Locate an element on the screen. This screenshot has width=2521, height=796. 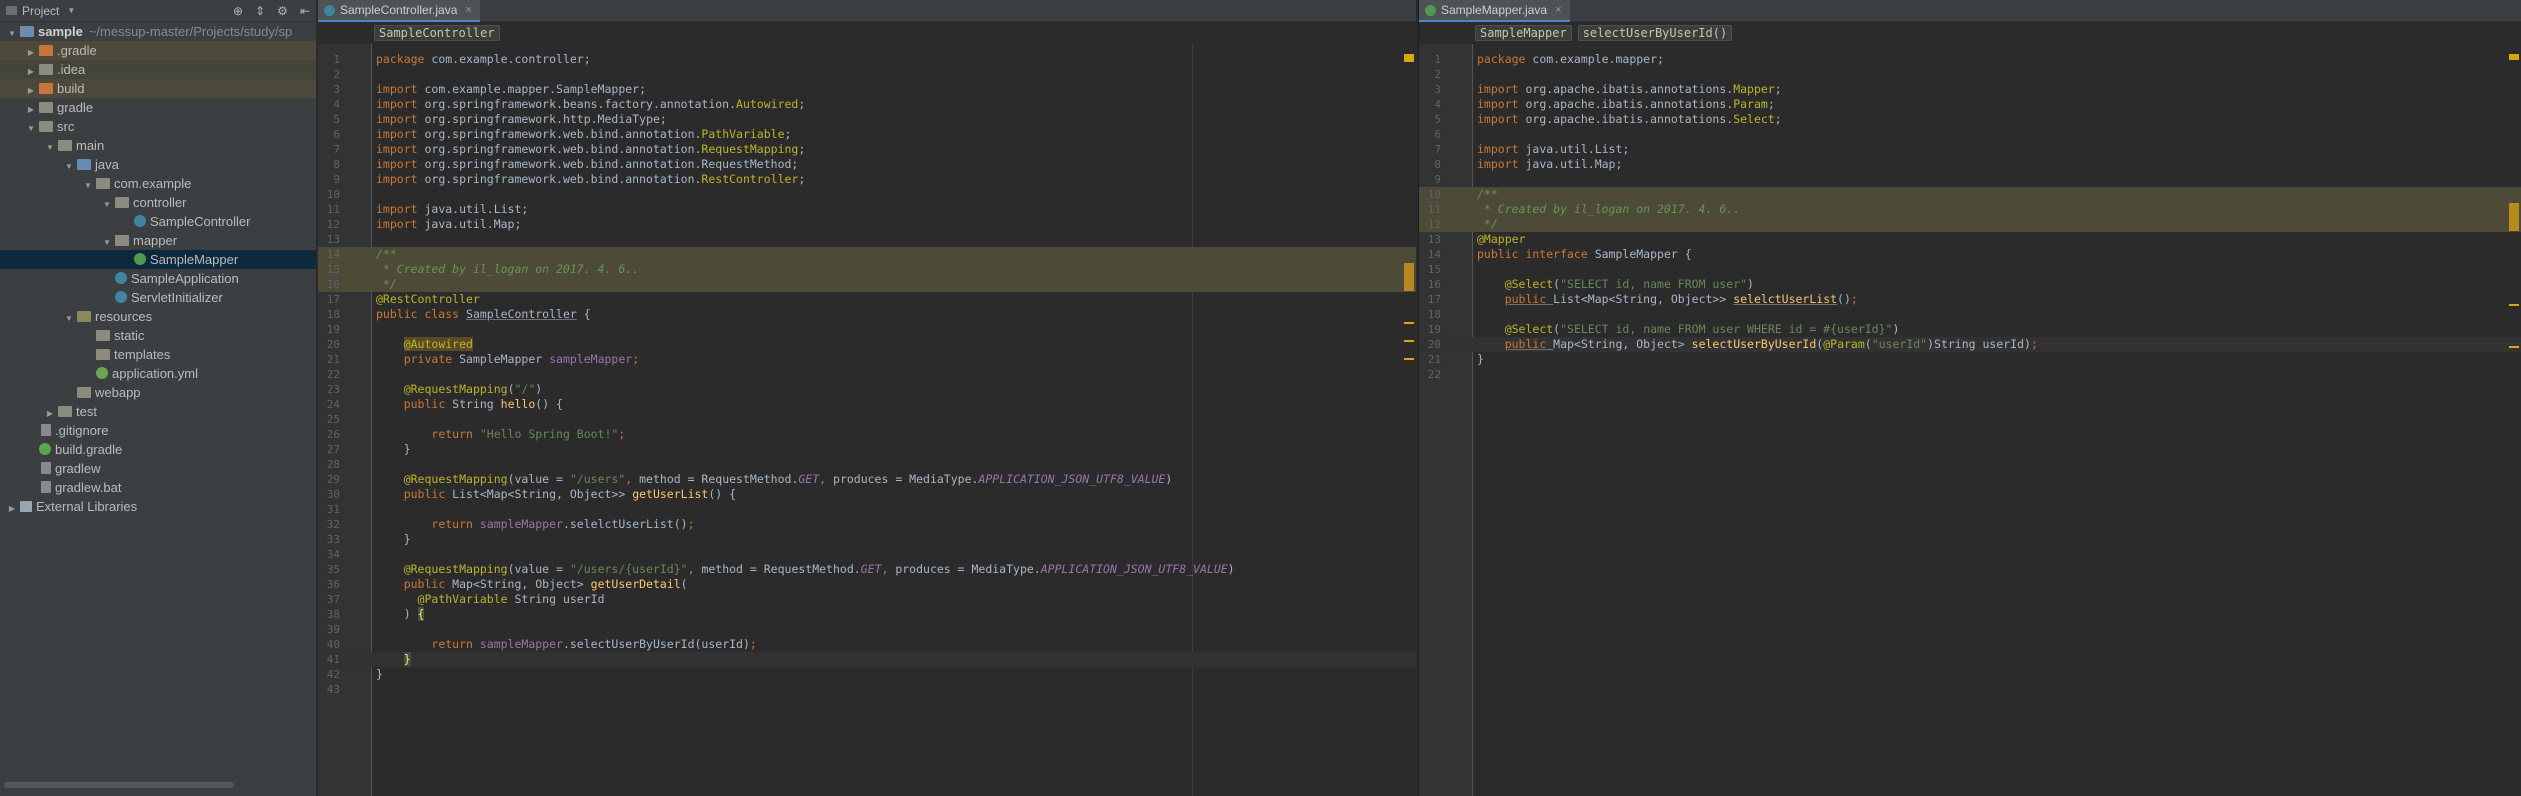
tree-item: ▶ gradle is located at coordinates (158, 107).